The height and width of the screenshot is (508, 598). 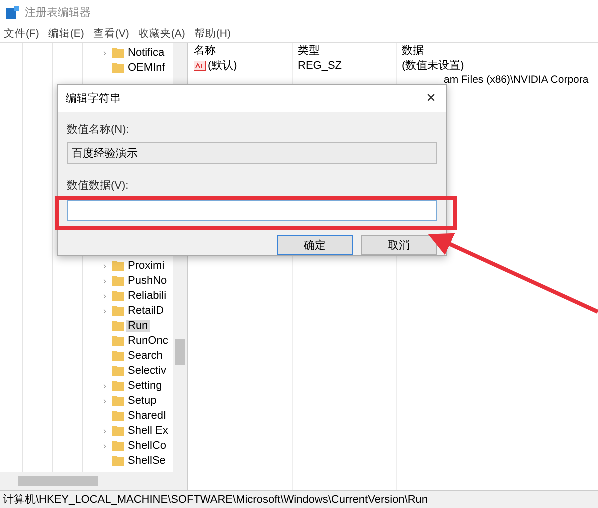 I want to click on value-type: REG_SZ, so click(x=321, y=66).